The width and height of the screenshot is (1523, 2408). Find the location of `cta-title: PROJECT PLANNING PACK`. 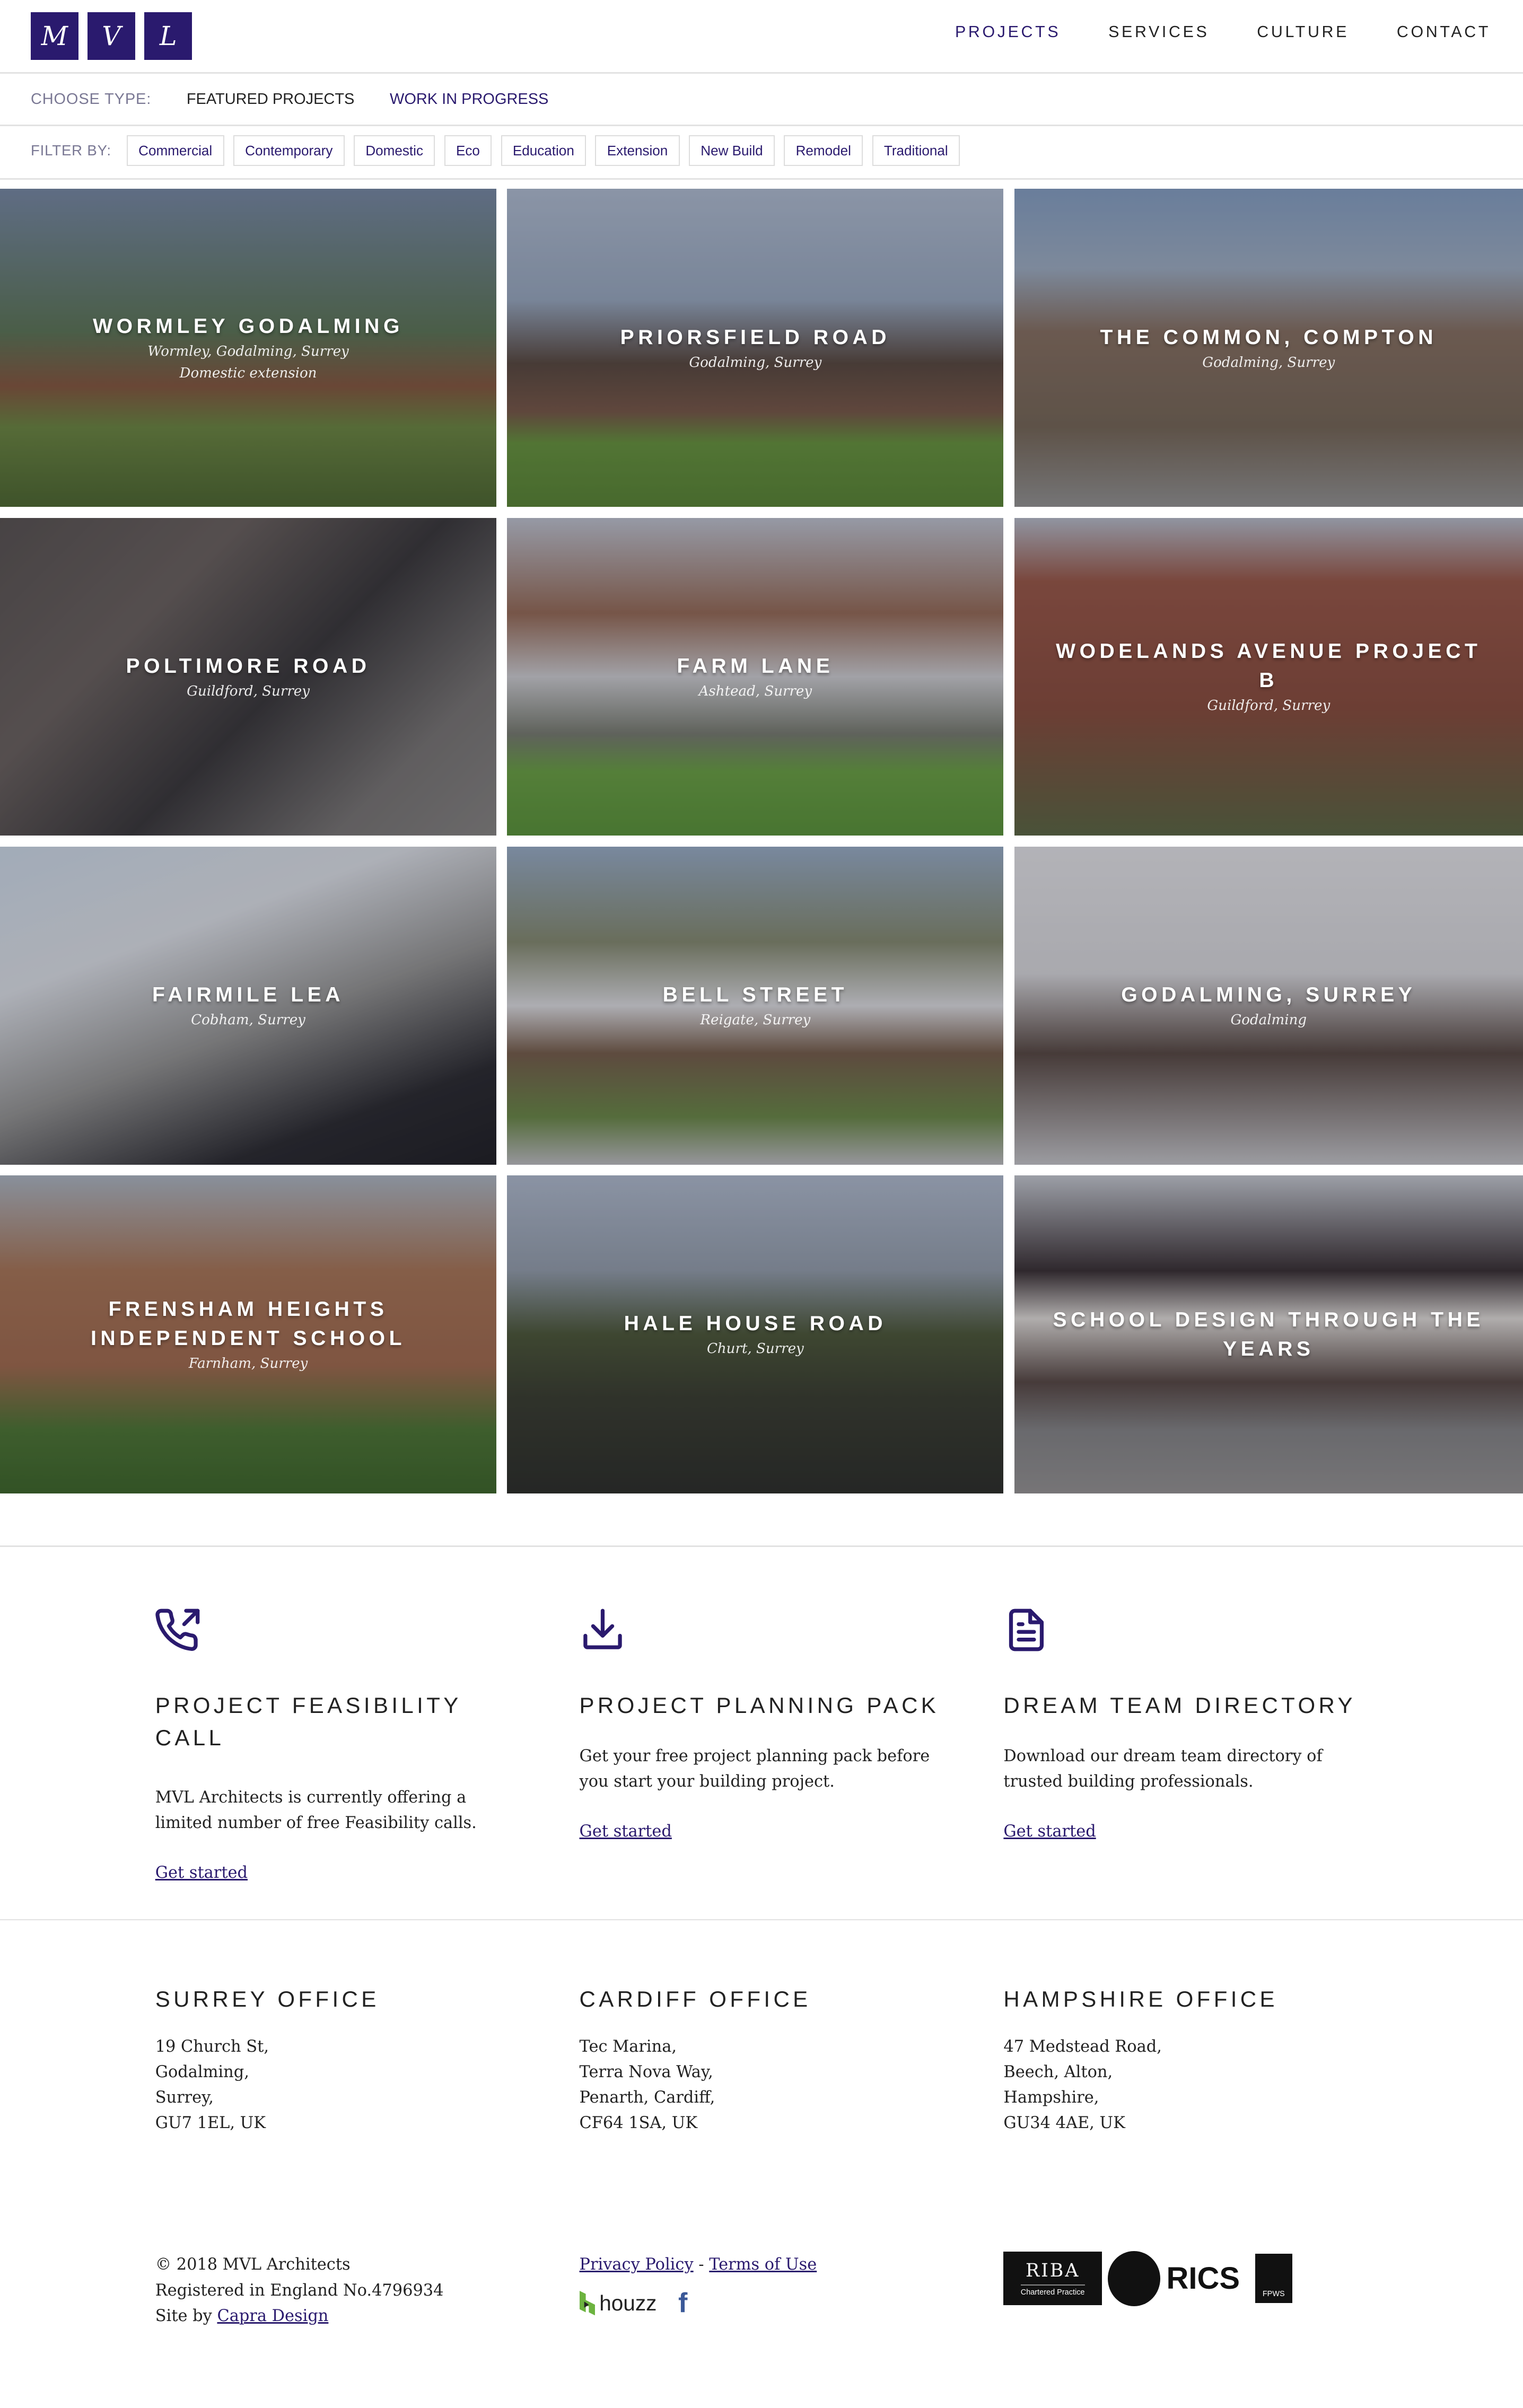

cta-title: PROJECT PLANNING PACK is located at coordinates (759, 1705).